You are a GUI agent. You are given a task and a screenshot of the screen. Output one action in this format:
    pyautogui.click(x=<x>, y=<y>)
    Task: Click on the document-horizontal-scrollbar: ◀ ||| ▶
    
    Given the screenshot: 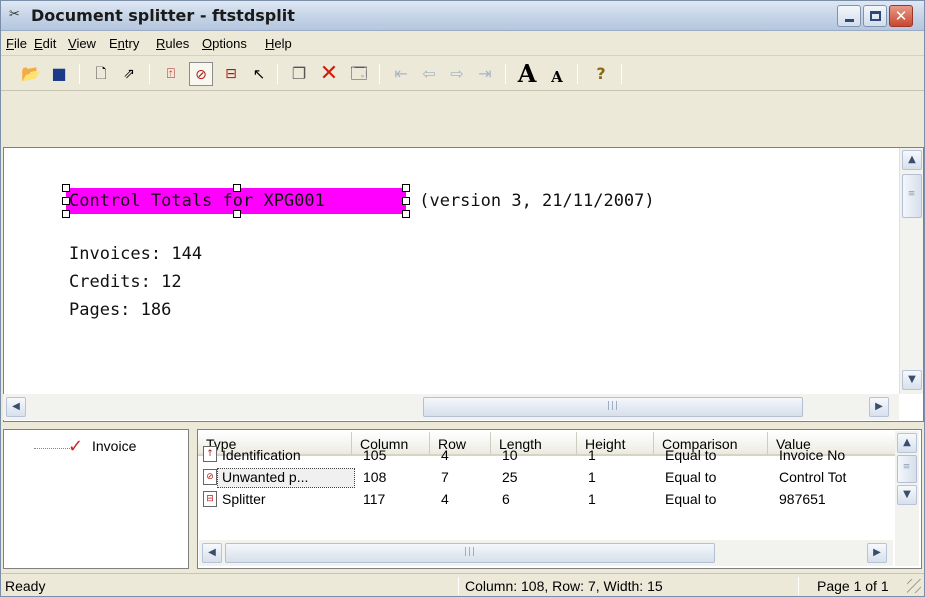 What is the action you would take?
    pyautogui.click(x=451, y=407)
    